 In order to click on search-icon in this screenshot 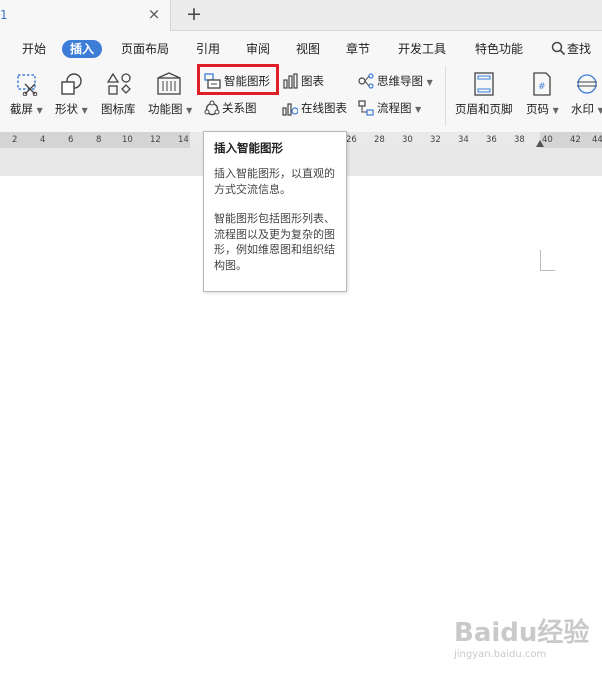, I will do `click(558, 48)`.